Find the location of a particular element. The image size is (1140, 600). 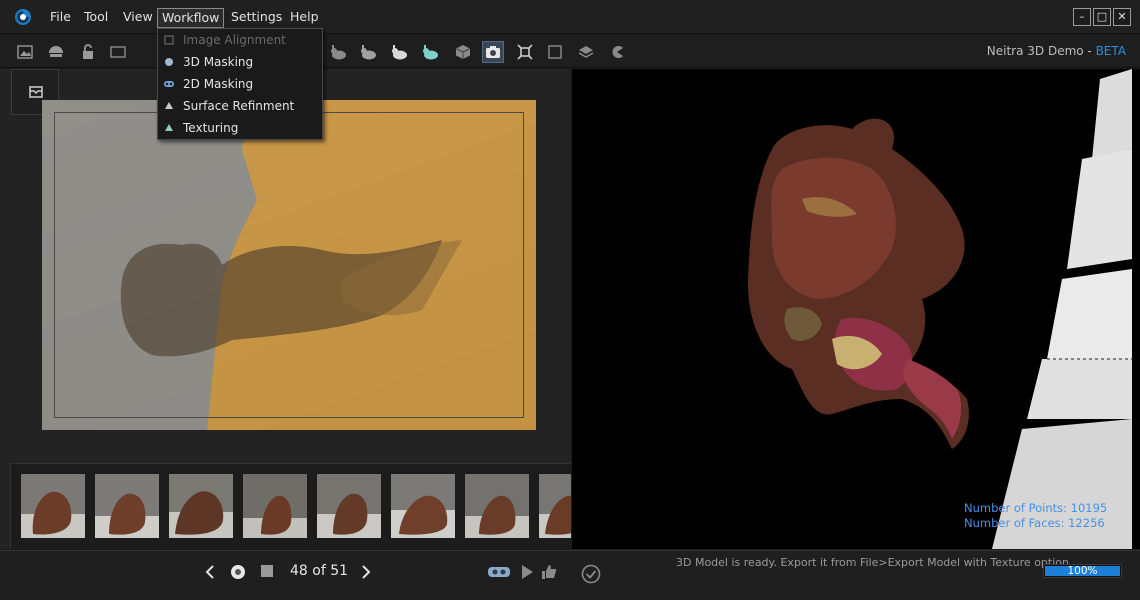

menu-item-2d-masking: 2D Masking is located at coordinates (240, 84).